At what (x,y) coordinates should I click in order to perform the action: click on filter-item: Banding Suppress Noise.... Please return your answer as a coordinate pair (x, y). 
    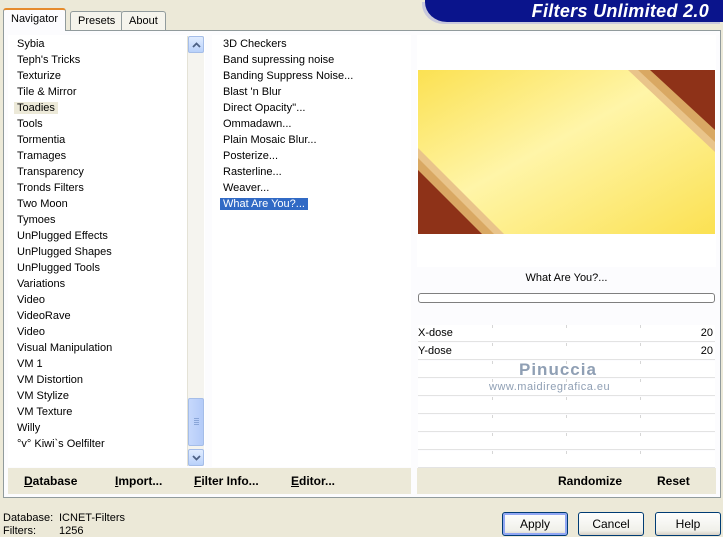
    Looking at the image, I should click on (284, 76).